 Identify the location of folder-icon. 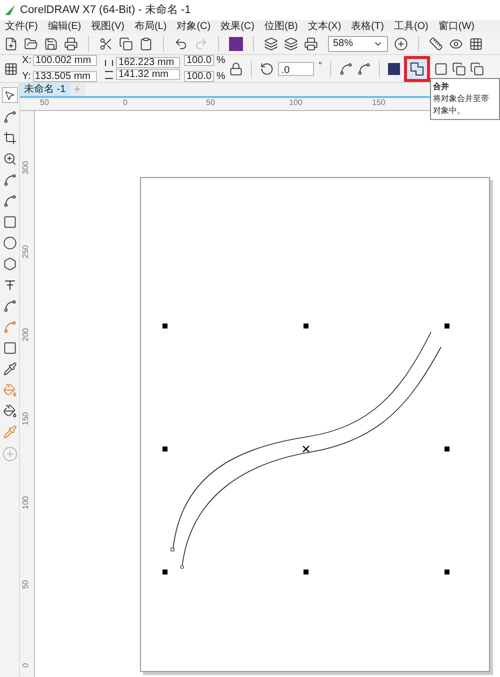
(31, 43).